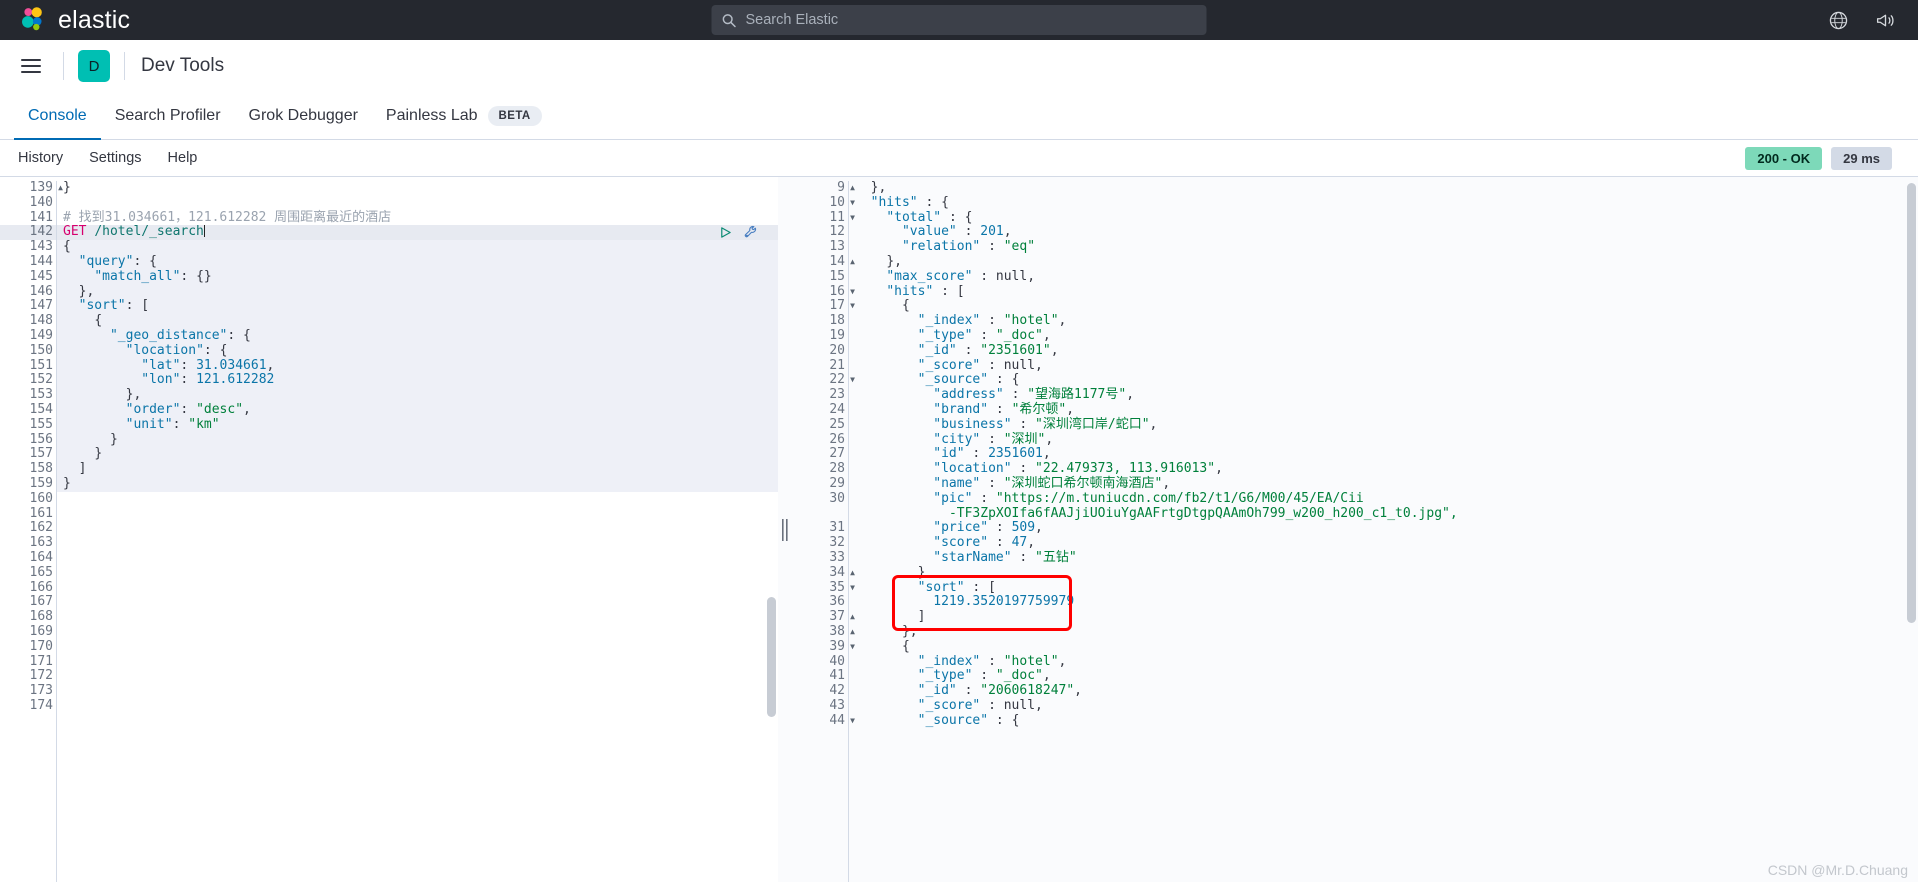 The image size is (1918, 882). What do you see at coordinates (33, 20) in the screenshot?
I see `elastic-logo-icon` at bounding box center [33, 20].